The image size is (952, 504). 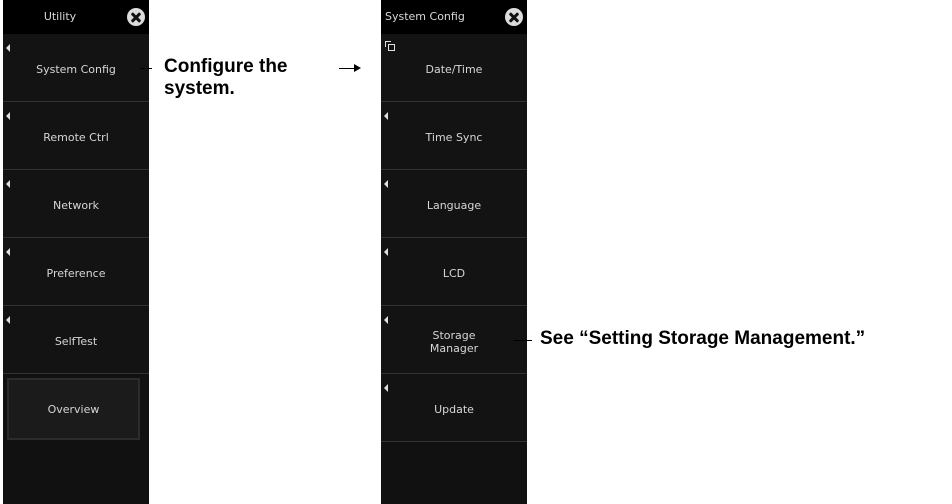 I want to click on menu-item-label: Remote Ctrl, so click(x=76, y=137).